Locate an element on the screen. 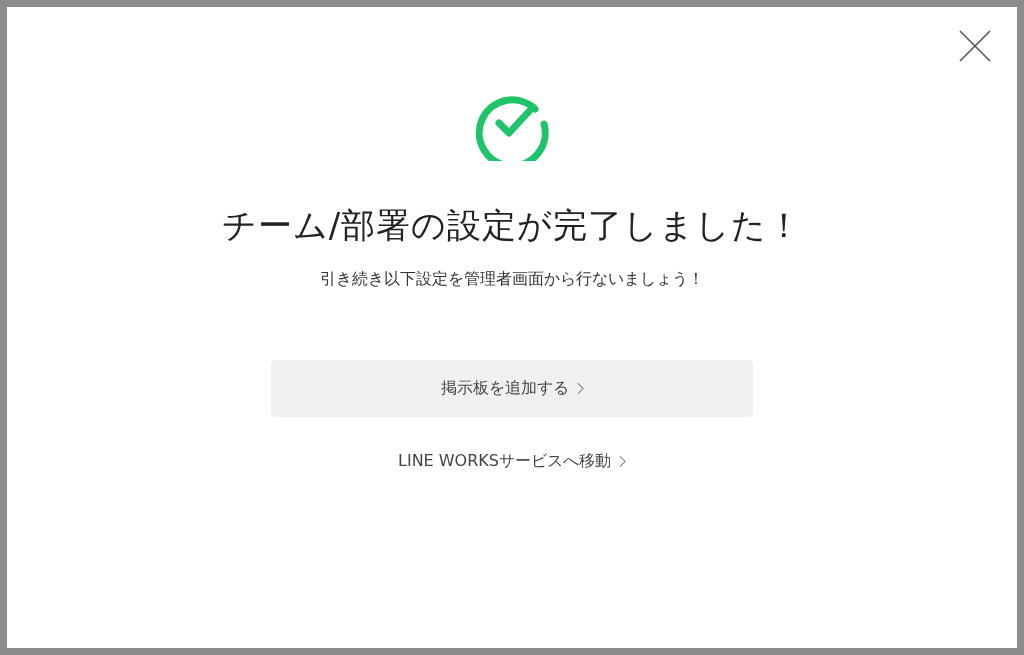 This screenshot has height=655, width=1024. service-link: LINE WORKSサービスへ移動 is located at coordinates (512, 461).